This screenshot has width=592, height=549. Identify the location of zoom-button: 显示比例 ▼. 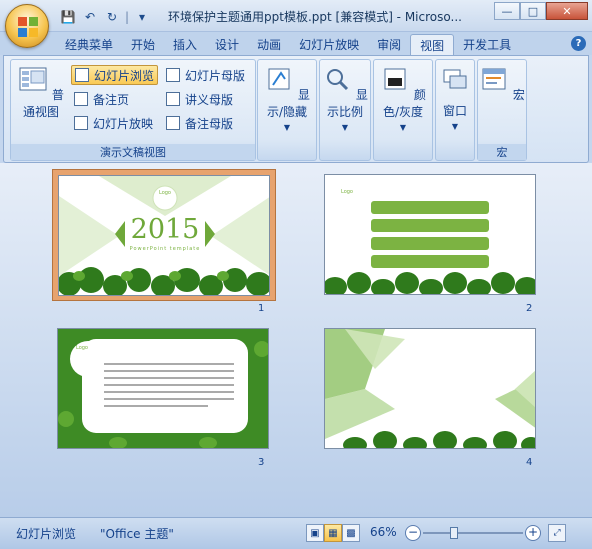
(345, 98).